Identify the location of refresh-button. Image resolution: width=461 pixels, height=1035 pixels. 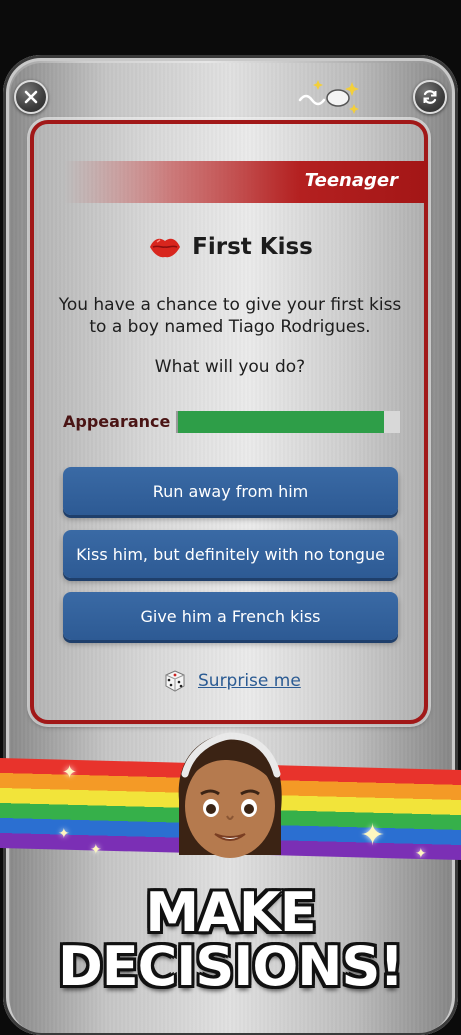
(430, 97).